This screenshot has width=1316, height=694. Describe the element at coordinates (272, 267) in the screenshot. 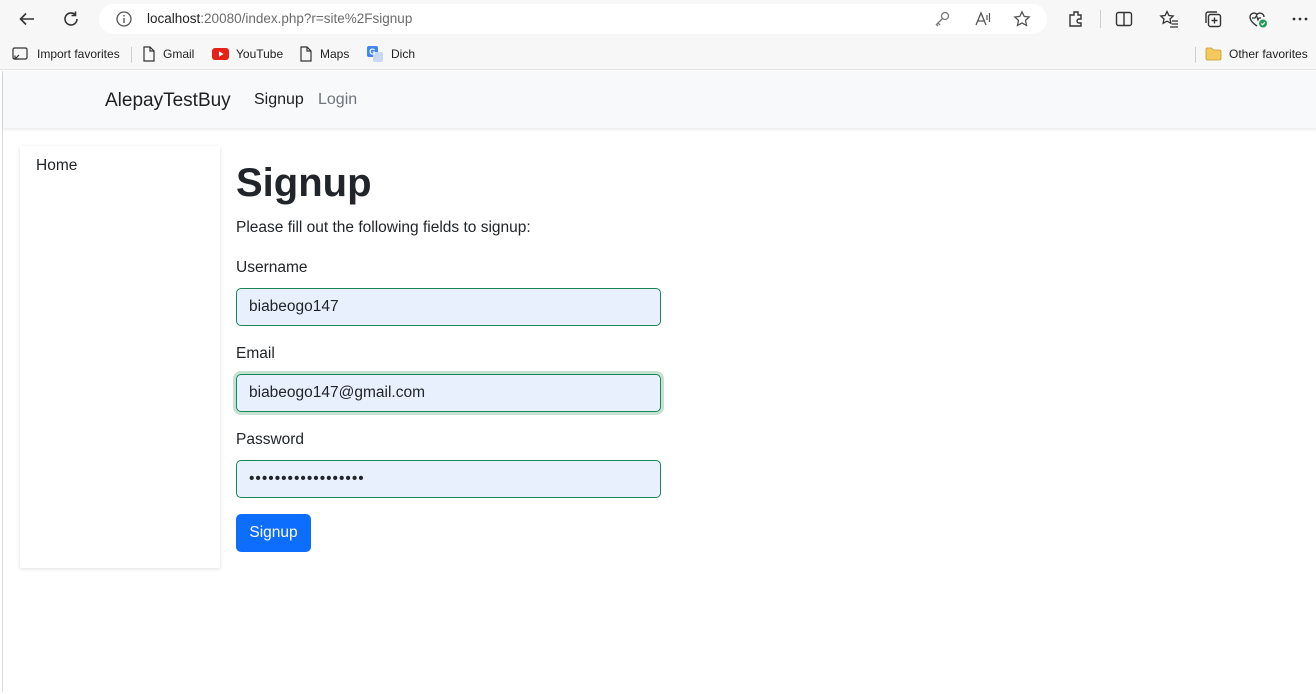

I see `username-label: Username` at that location.